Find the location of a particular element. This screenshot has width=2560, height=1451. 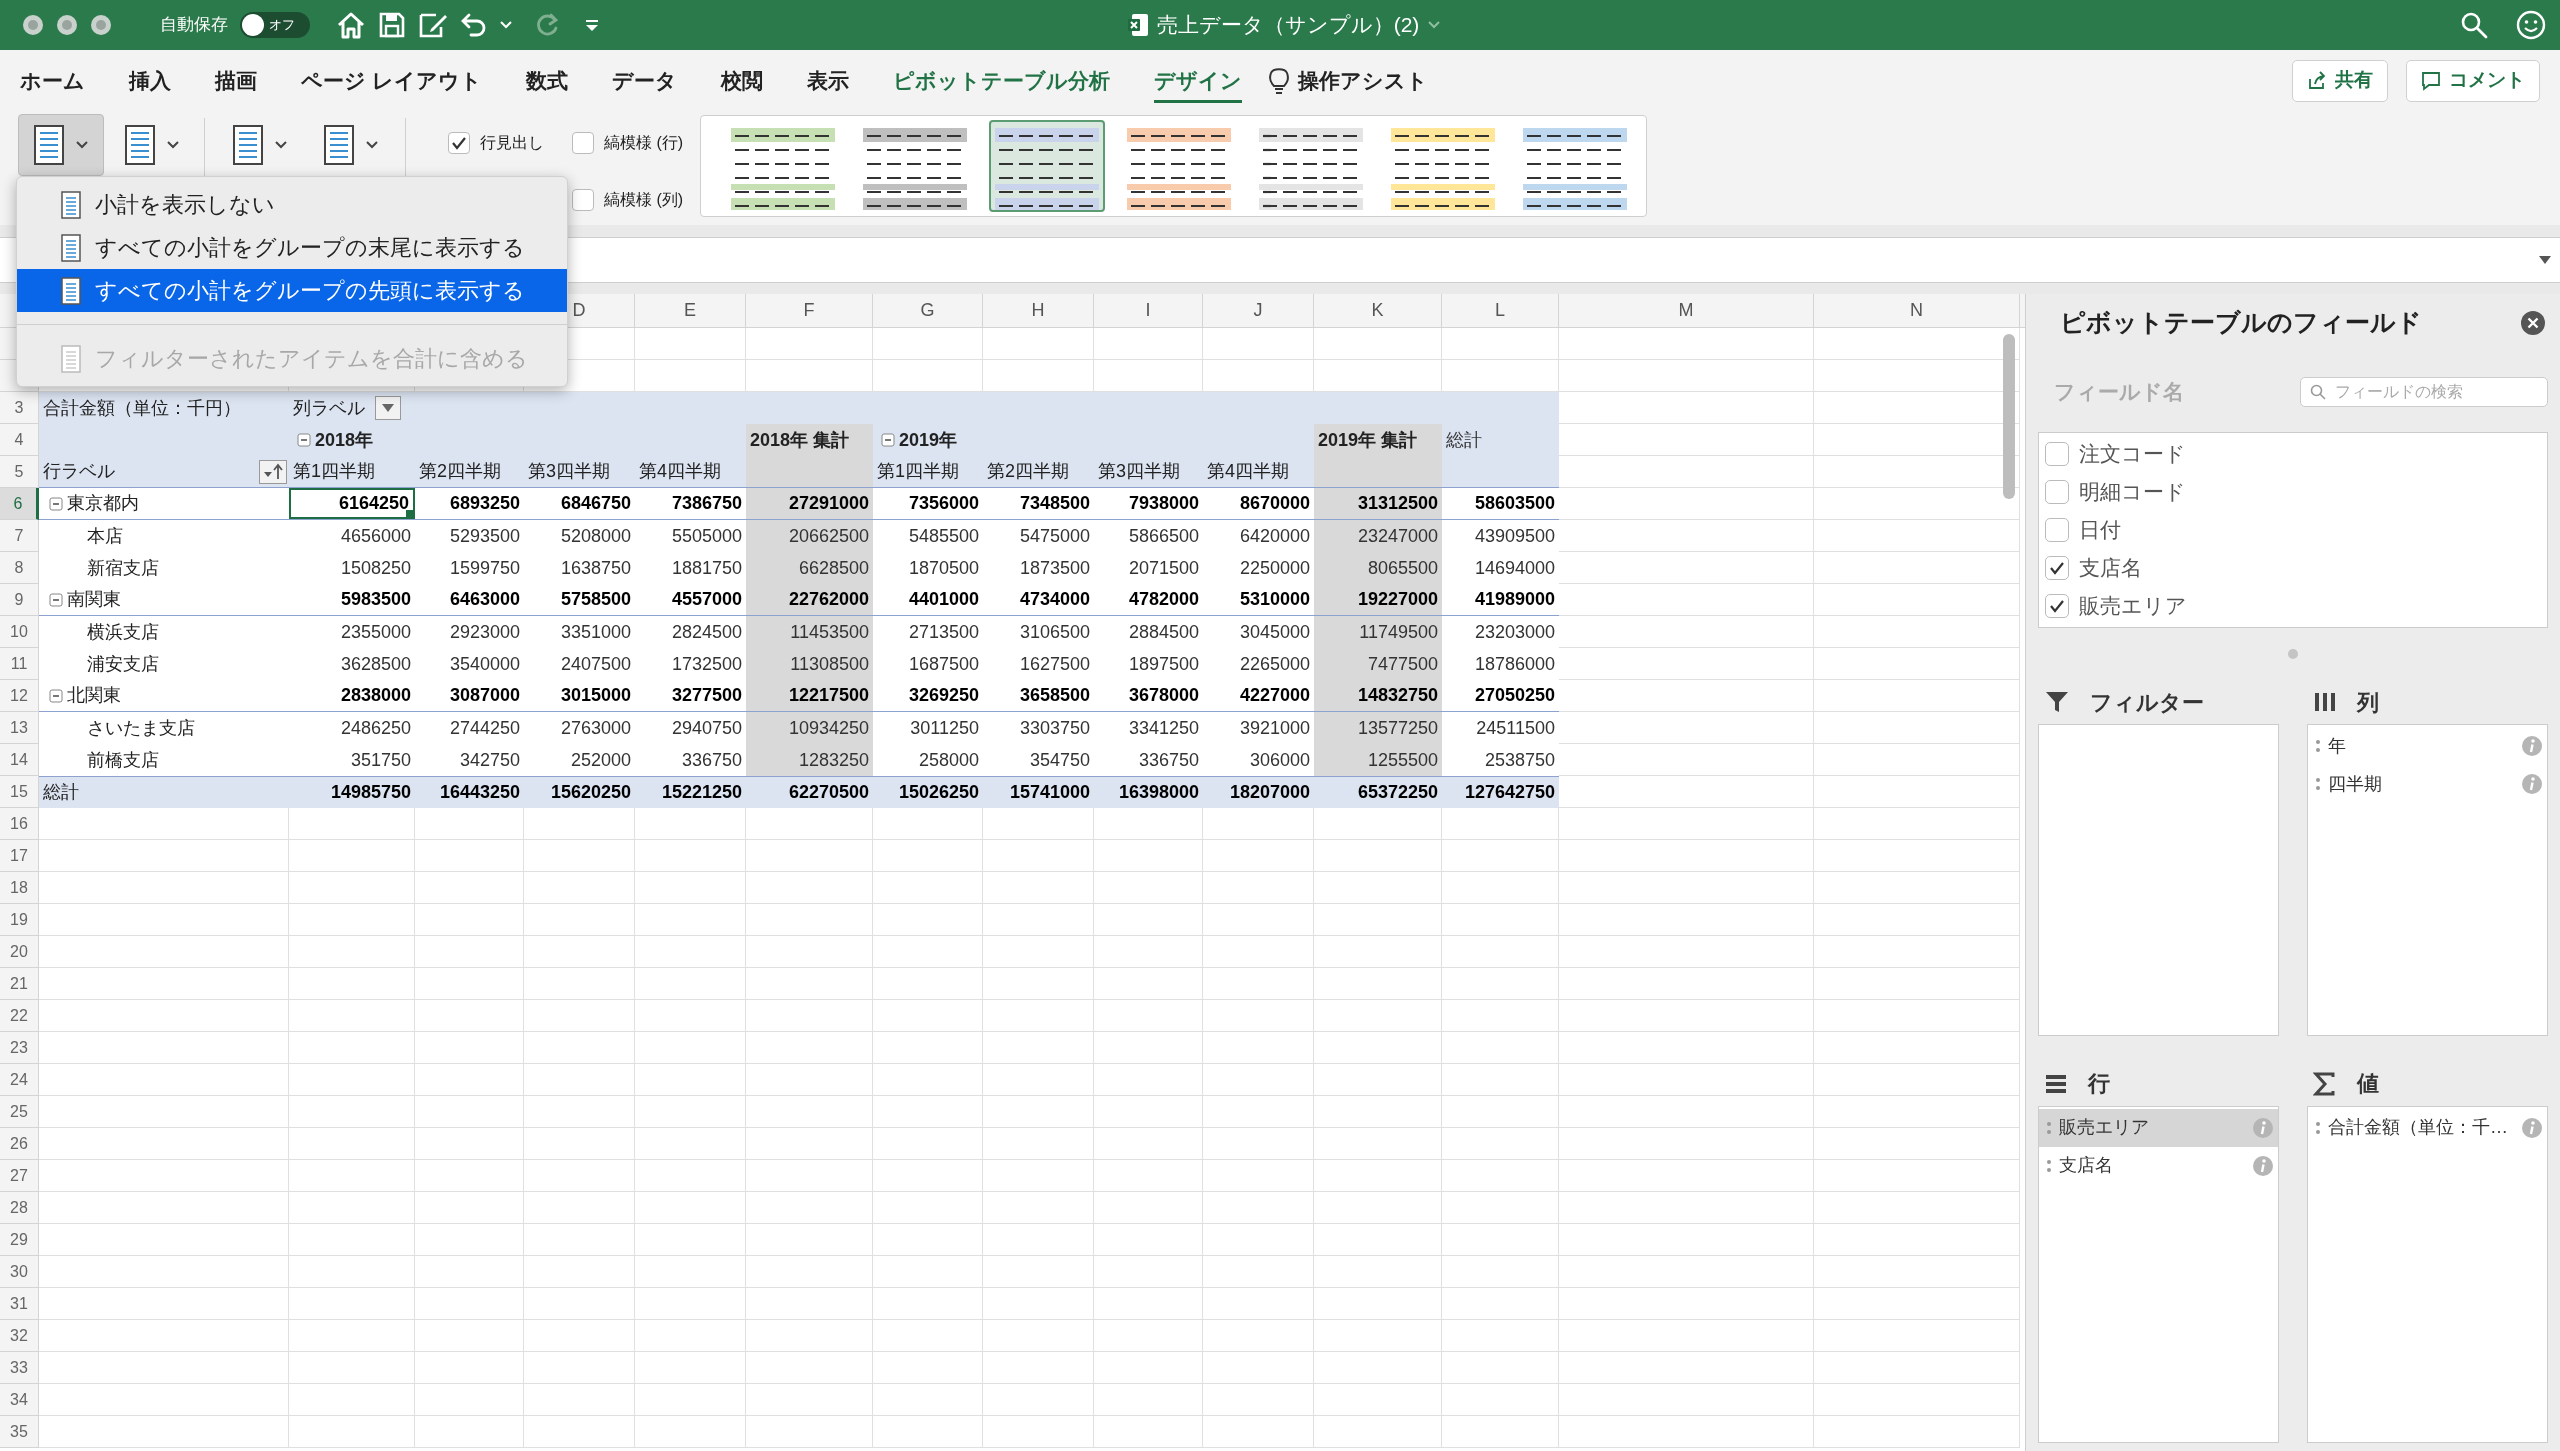

table-cell: 2355000 is located at coordinates (352, 632).